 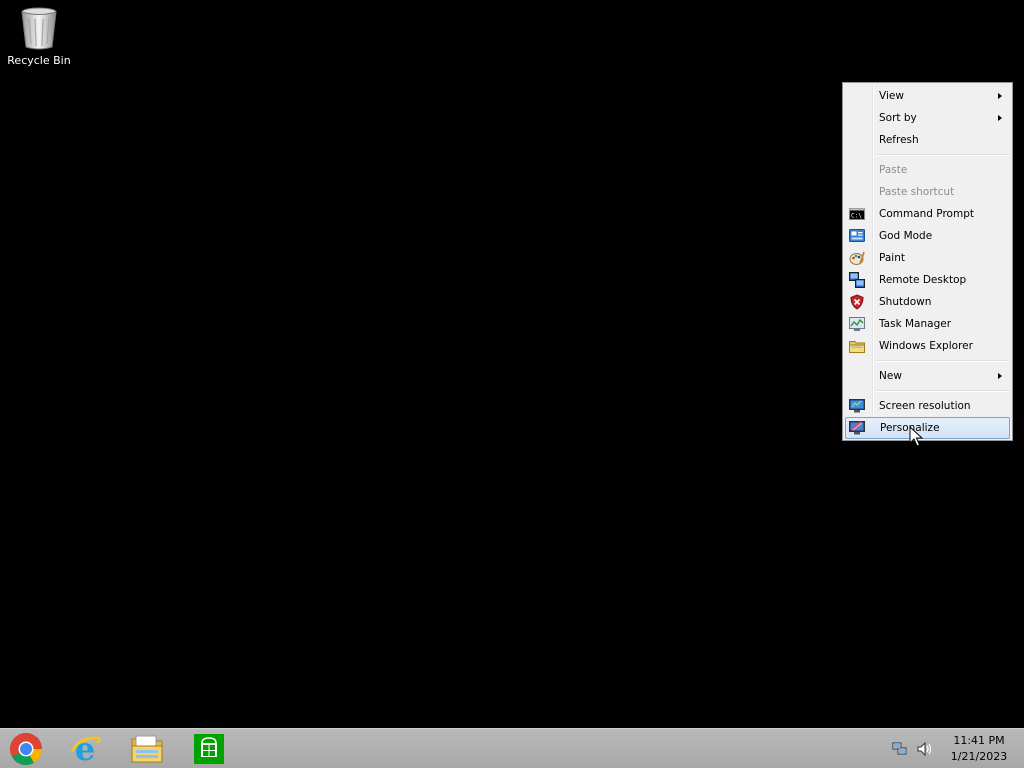 What do you see at coordinates (857, 347) in the screenshot?
I see `folder-icon` at bounding box center [857, 347].